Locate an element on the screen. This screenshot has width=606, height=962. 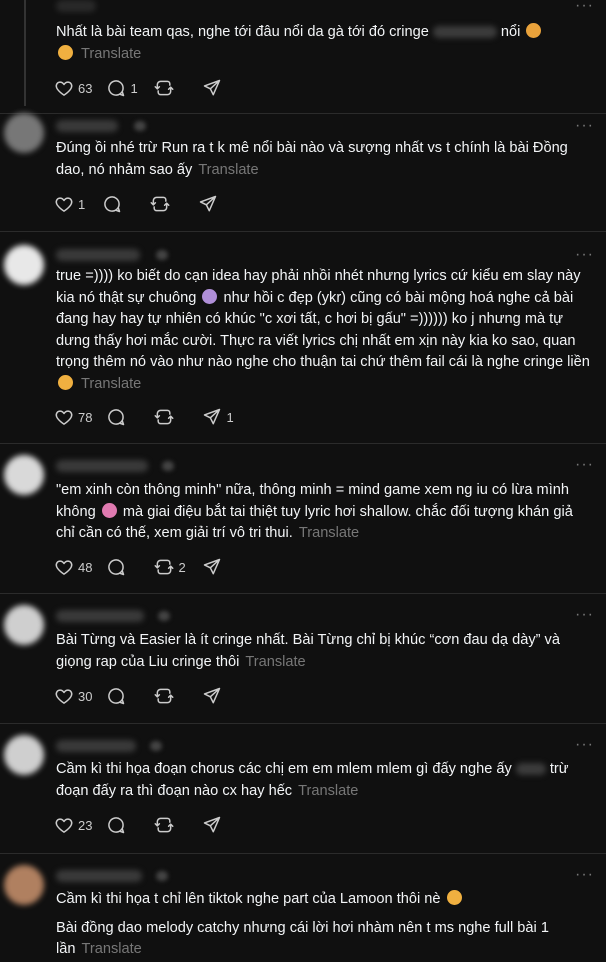
like-button: 1 is located at coordinates (71, 204).